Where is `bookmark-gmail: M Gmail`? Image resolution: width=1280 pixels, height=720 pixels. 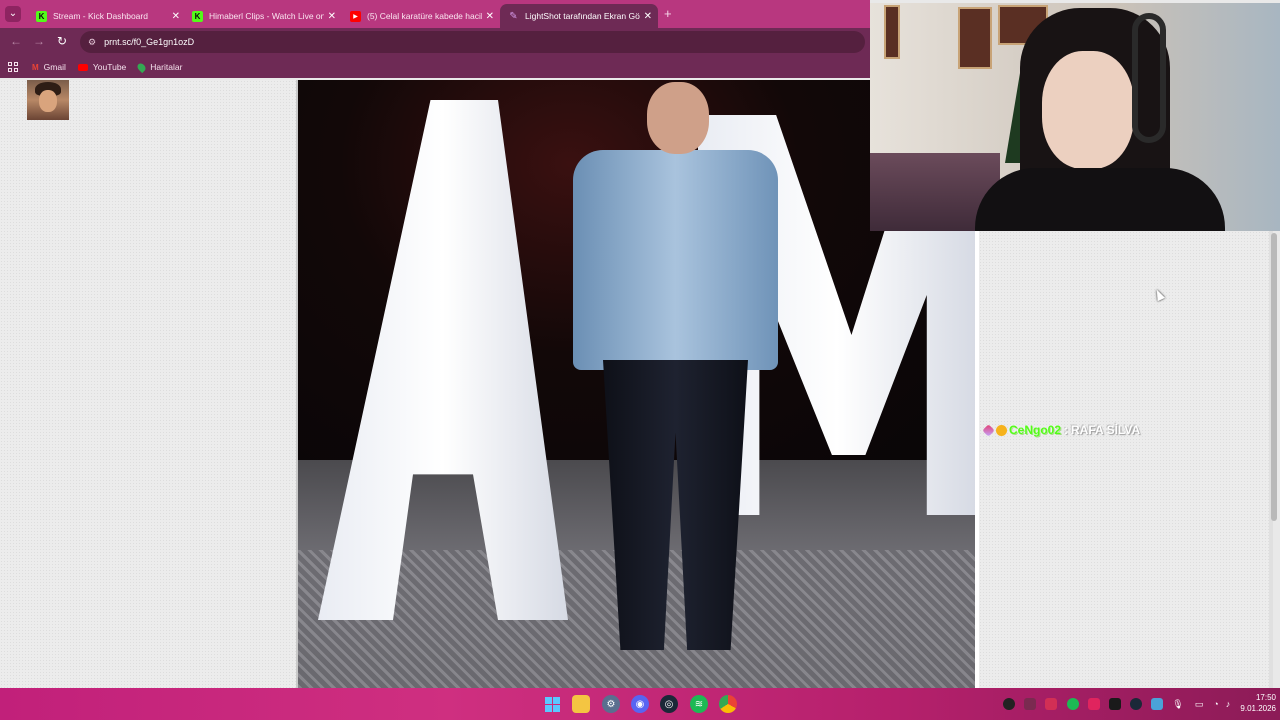
bookmark-gmail: M Gmail is located at coordinates (49, 67).